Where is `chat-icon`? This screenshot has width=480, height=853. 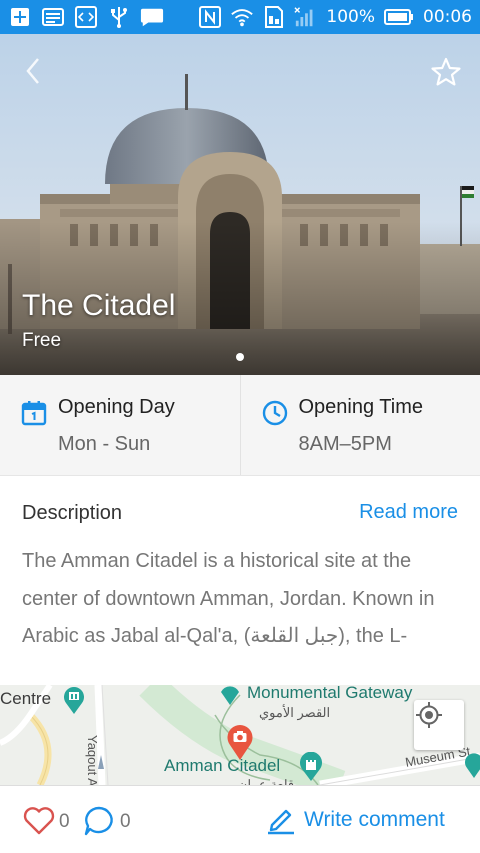
chat-icon is located at coordinates (152, 17).